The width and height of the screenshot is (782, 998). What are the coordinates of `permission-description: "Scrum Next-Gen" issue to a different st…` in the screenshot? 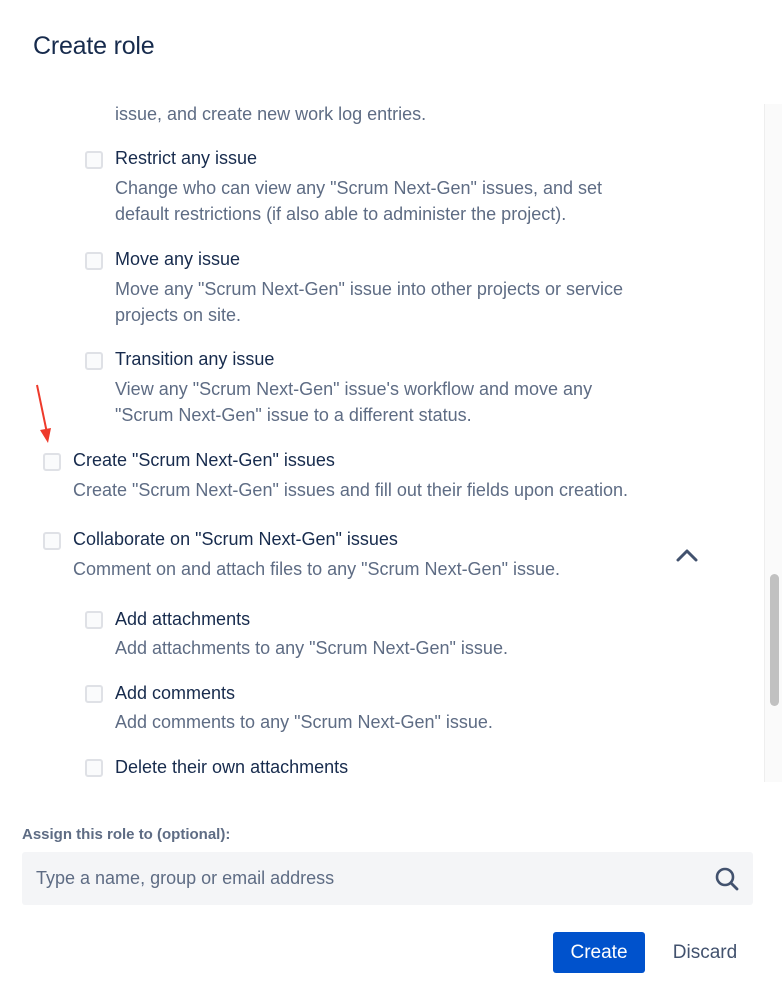 It's located at (293, 415).